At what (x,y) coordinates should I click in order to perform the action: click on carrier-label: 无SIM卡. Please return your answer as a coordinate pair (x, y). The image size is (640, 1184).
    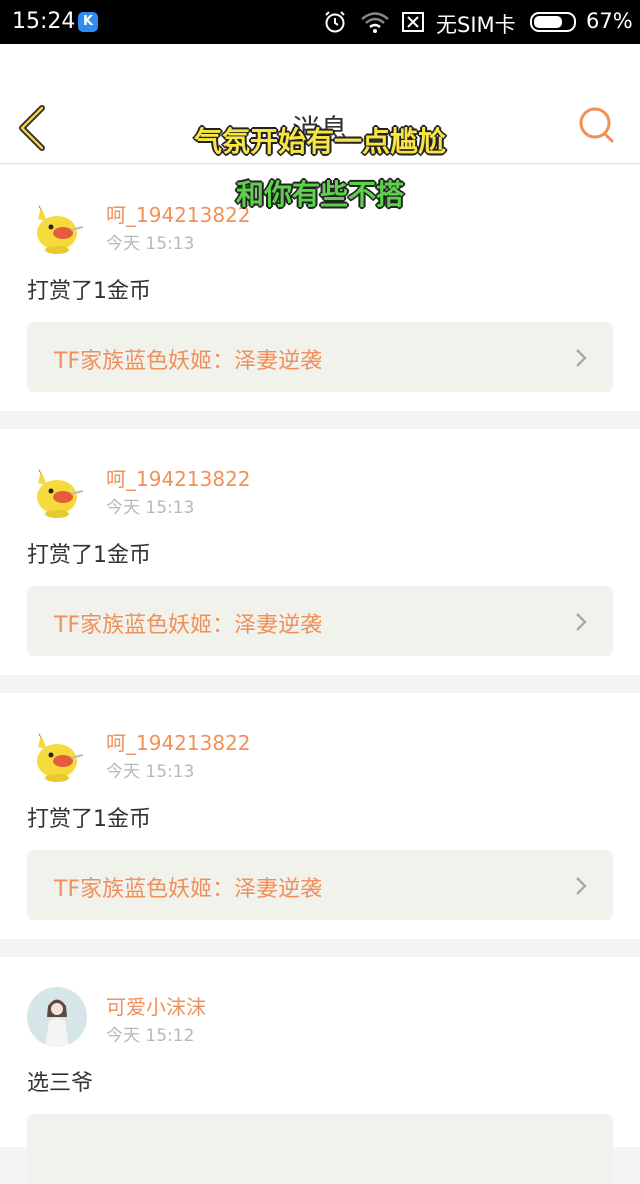
    Looking at the image, I should click on (476, 25).